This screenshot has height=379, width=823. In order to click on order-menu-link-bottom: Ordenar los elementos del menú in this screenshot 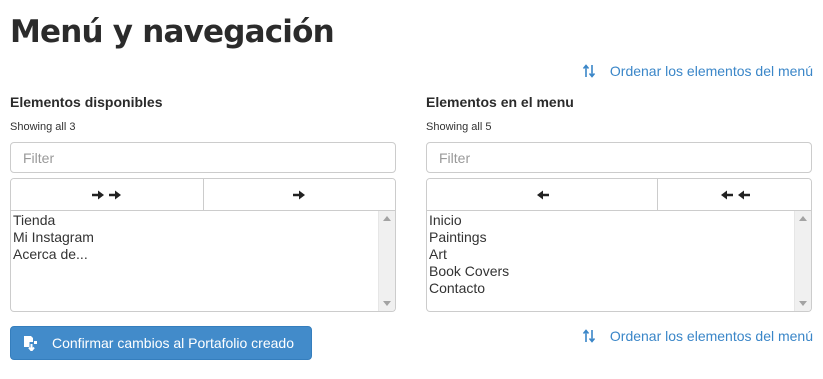, I will do `click(697, 336)`.